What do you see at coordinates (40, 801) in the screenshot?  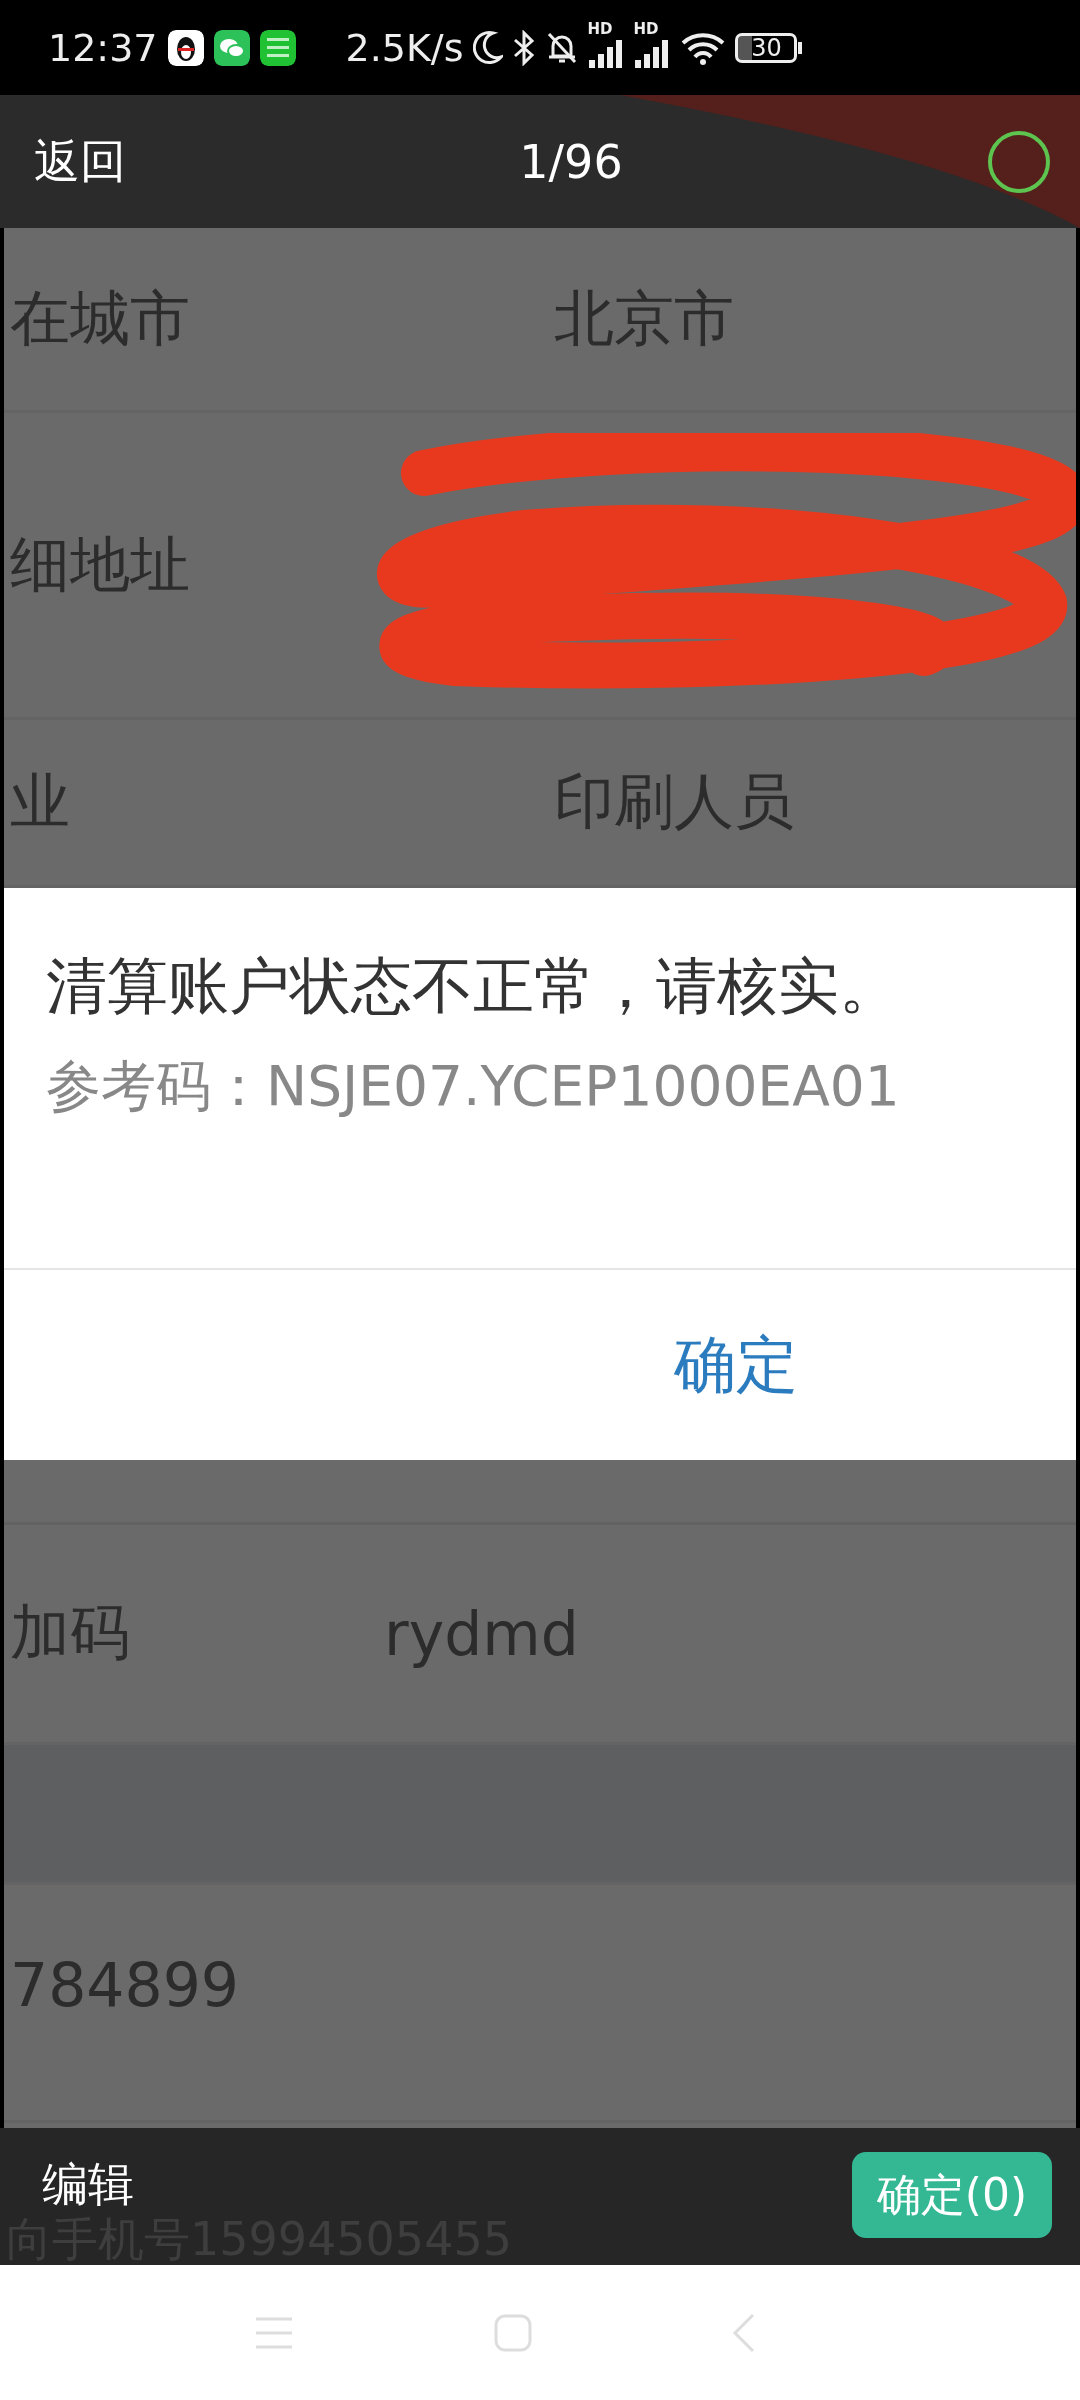 I see `field-label: 业` at bounding box center [40, 801].